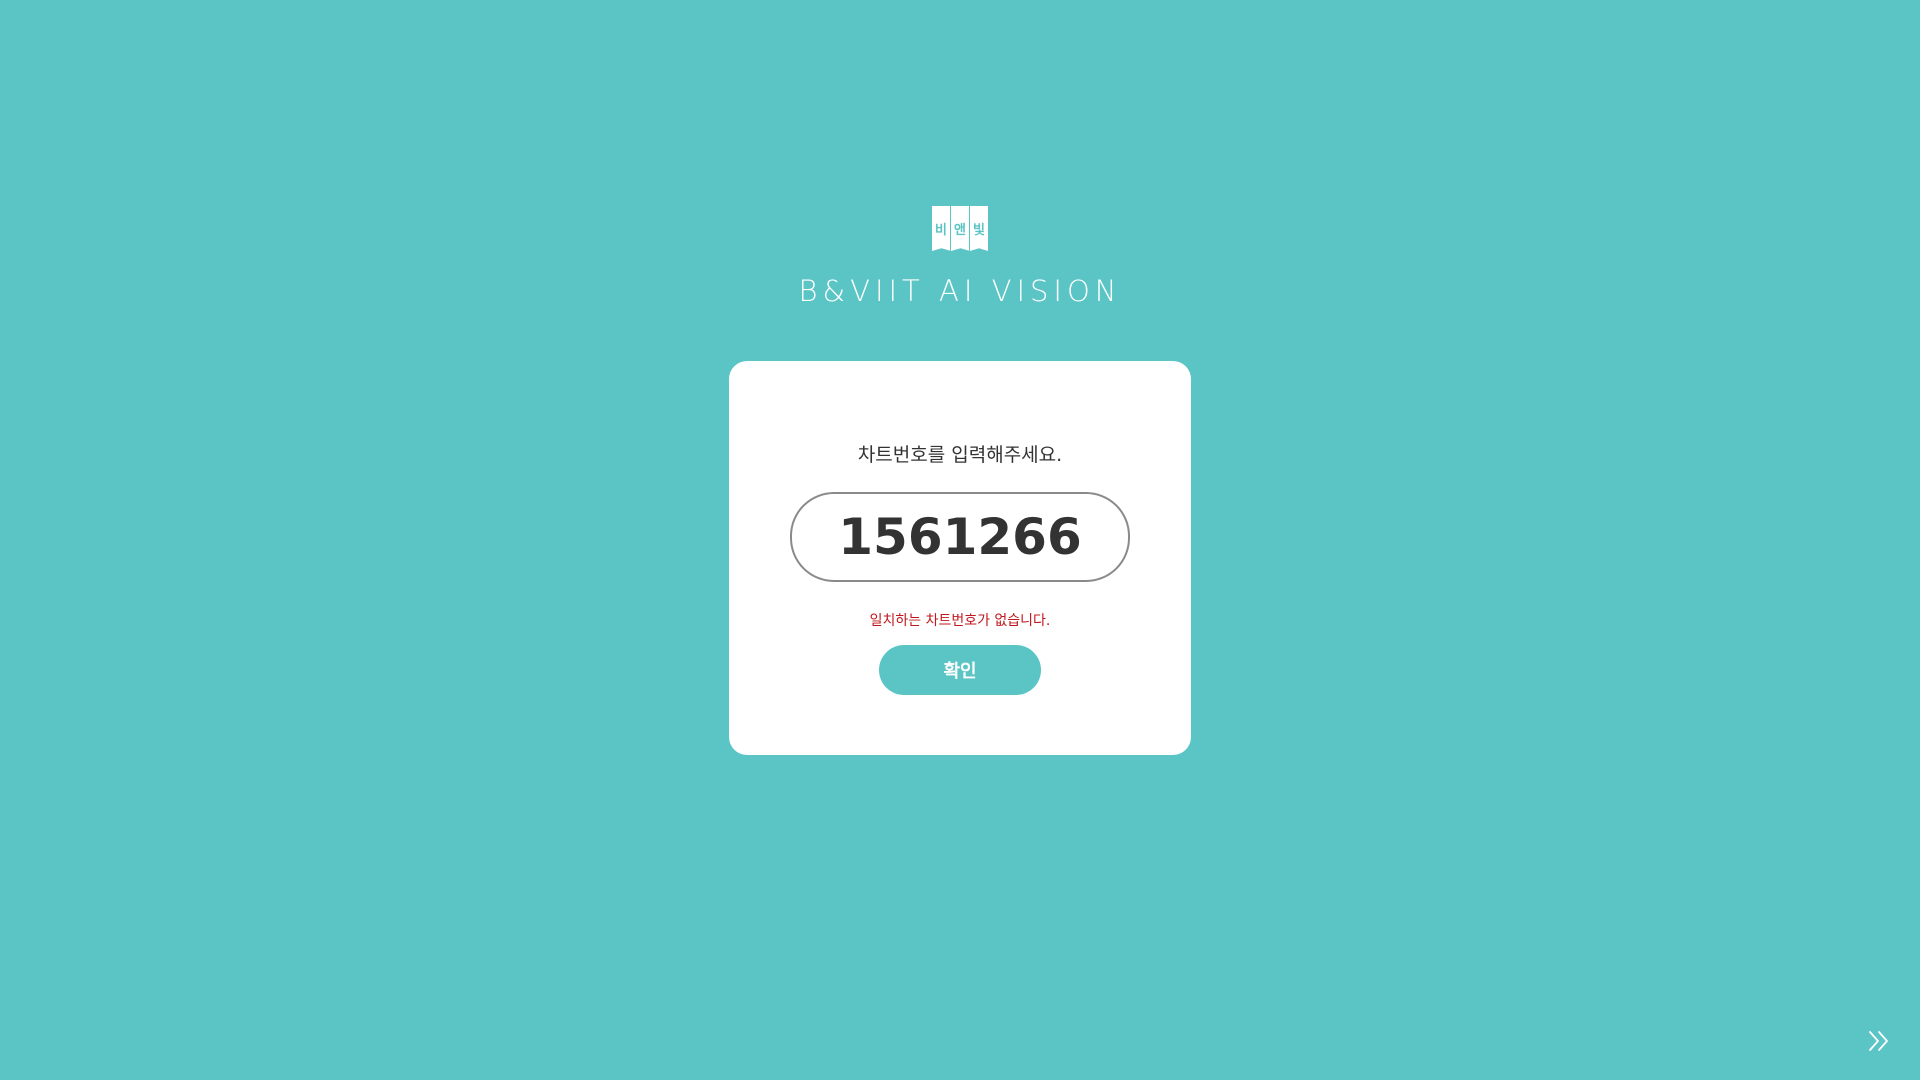 The height and width of the screenshot is (1080, 1920). I want to click on error-message: 일치하는 차트번호가 없습니다., so click(960, 621).